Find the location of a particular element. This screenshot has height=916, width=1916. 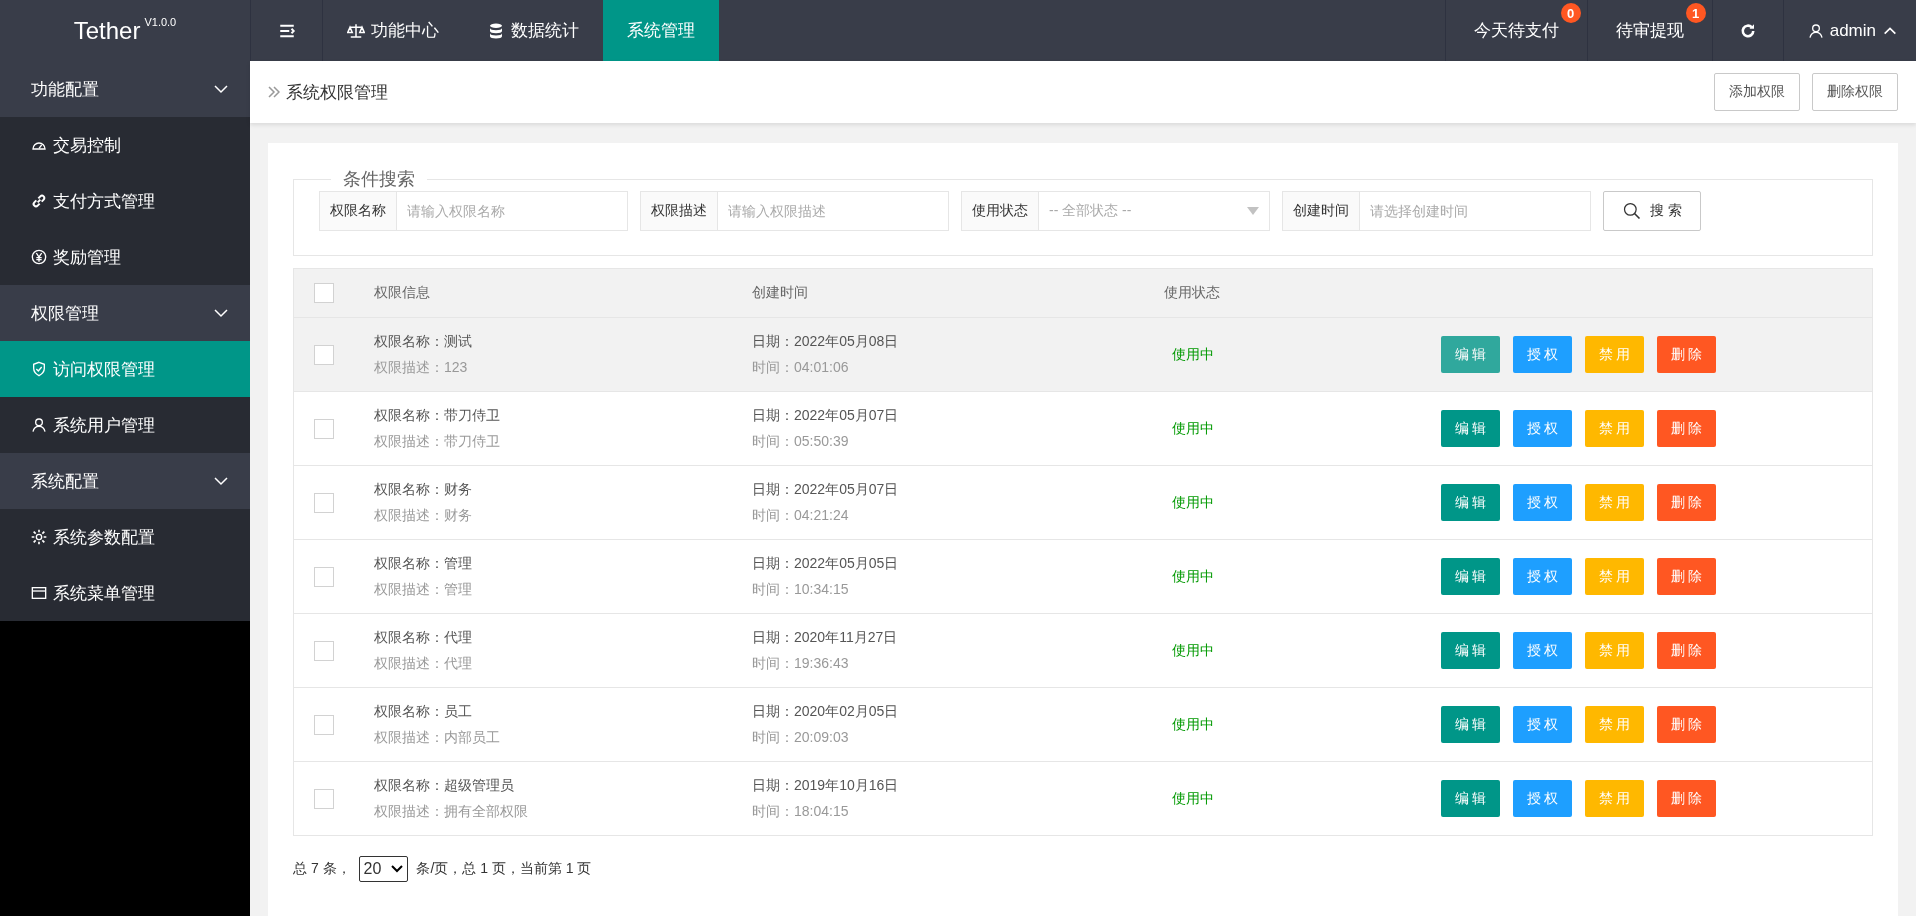

created-date: 日期：2020年02月05日 is located at coordinates (826, 711).